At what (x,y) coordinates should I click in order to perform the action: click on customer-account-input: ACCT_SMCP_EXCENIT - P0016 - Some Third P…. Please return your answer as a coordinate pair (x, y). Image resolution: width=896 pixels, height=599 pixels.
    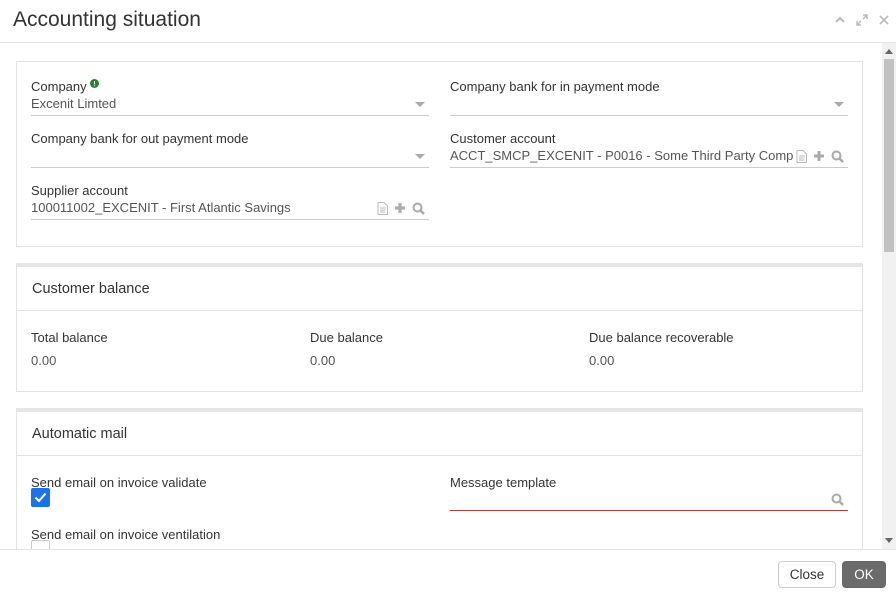
    Looking at the image, I should click on (649, 156).